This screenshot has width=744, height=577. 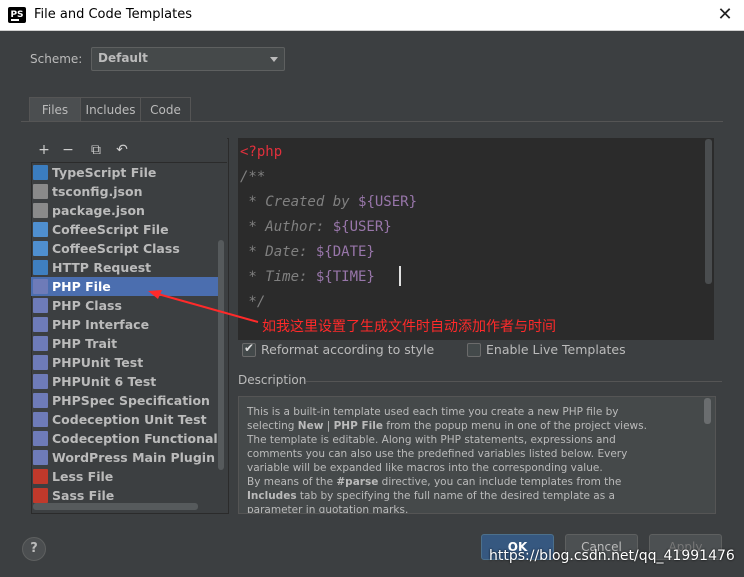 What do you see at coordinates (110, 109) in the screenshot?
I see `tab-includes: Includes` at bounding box center [110, 109].